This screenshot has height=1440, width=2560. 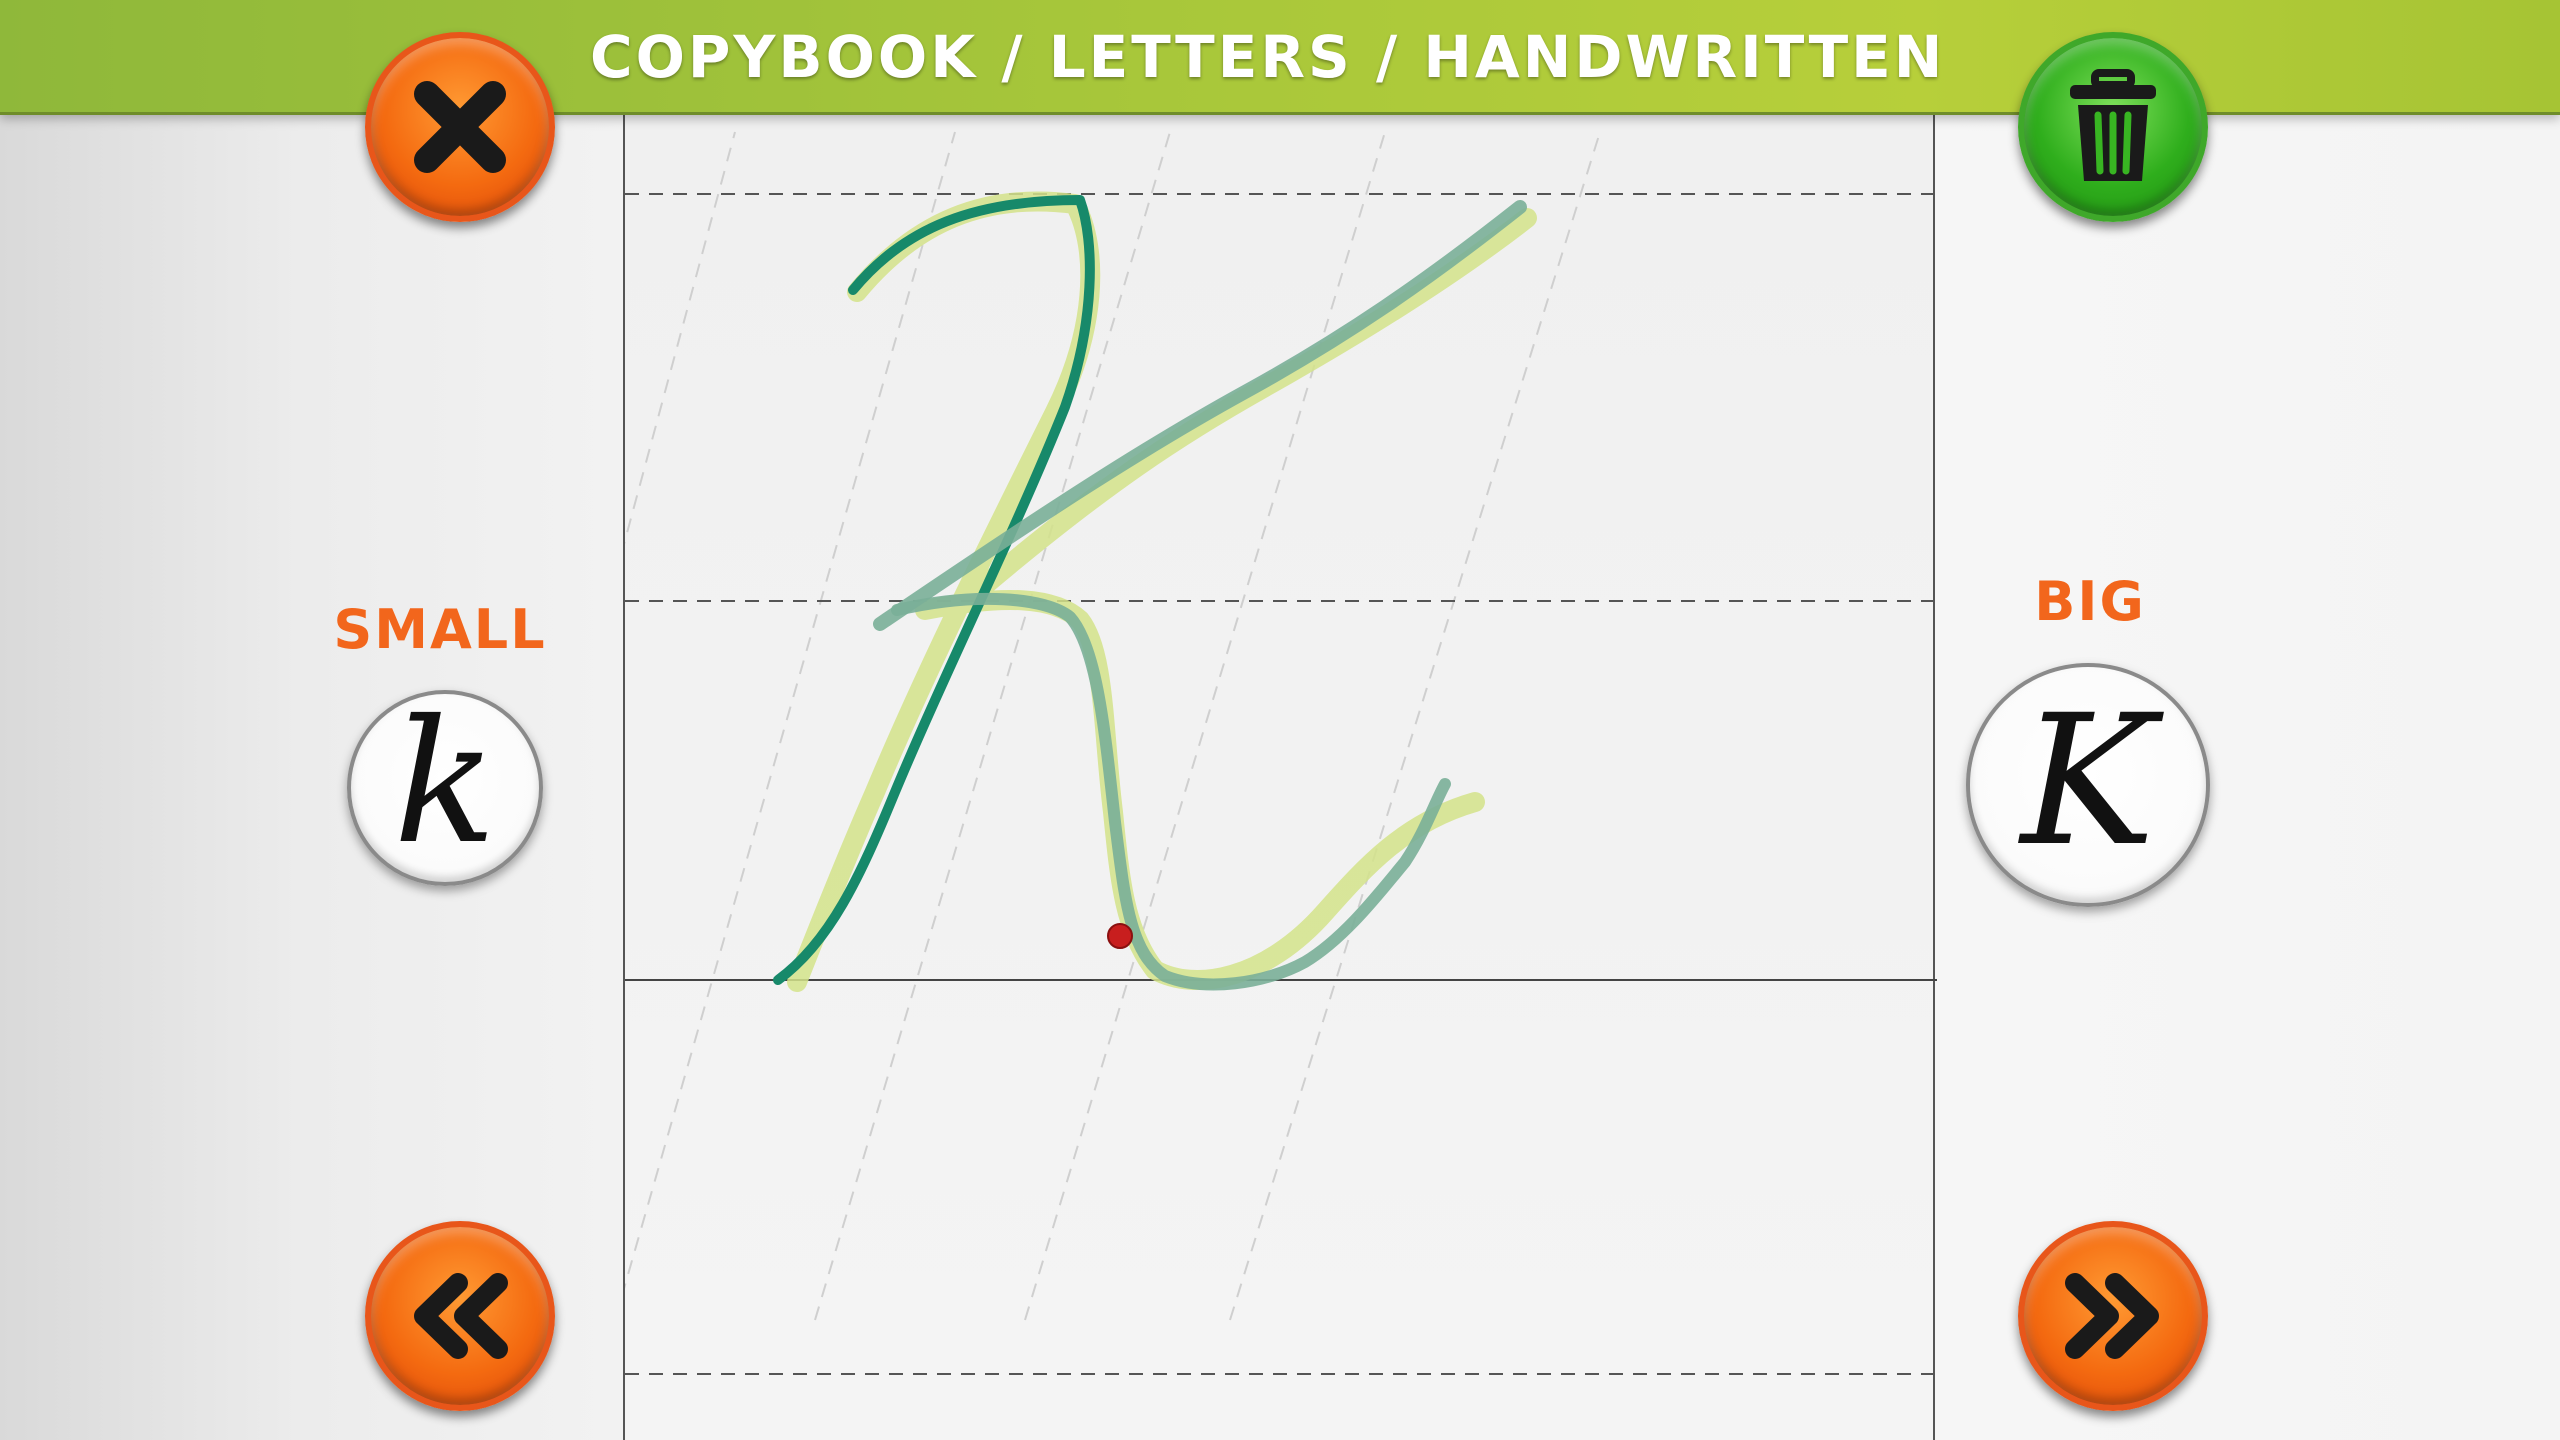 I want to click on close-icon, so click(x=460, y=127).